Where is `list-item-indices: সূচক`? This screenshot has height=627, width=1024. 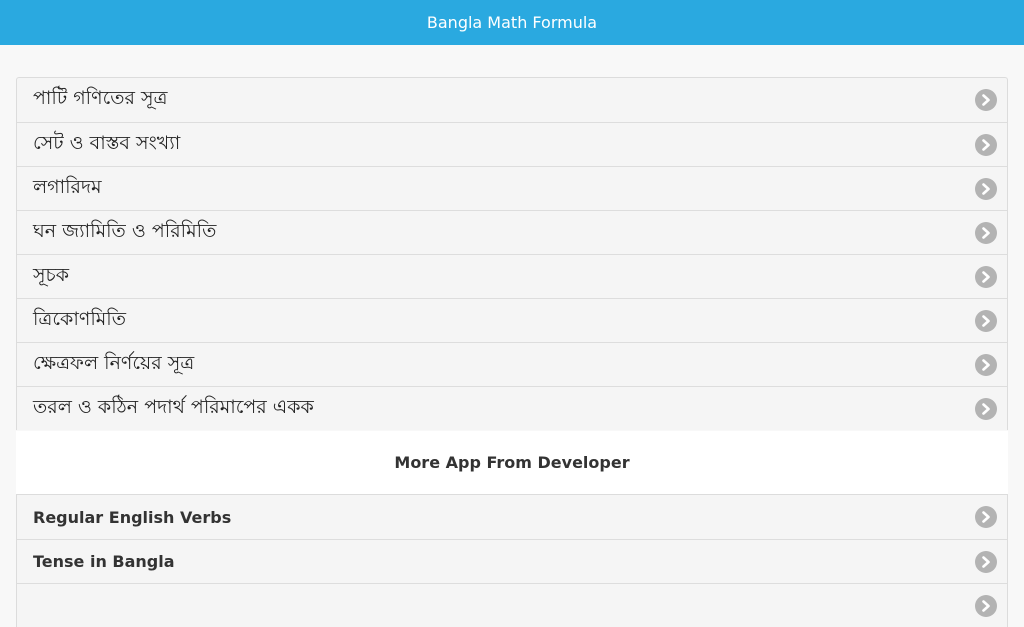
list-item-indices: সূচক is located at coordinates (512, 276).